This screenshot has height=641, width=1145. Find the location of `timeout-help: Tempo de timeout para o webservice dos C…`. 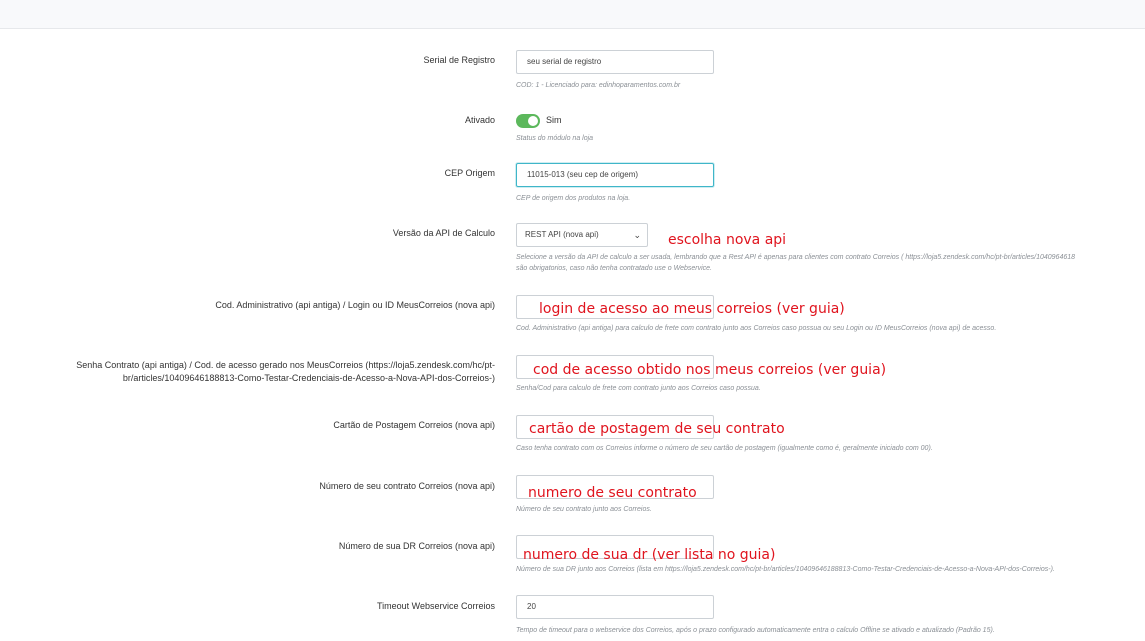

timeout-help: Tempo de timeout para o webservice dos C… is located at coordinates (755, 630).